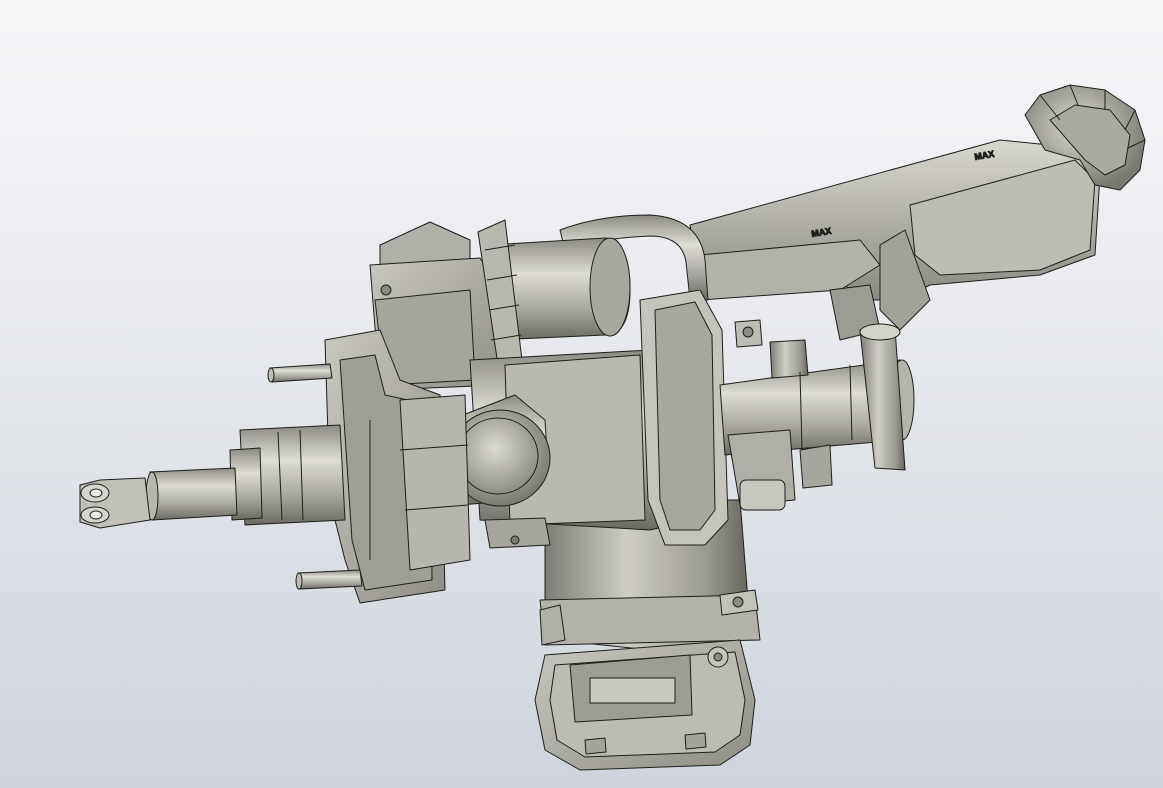 This screenshot has height=788, width=1163. What do you see at coordinates (212, 476) in the screenshot?
I see `push-rod` at bounding box center [212, 476].